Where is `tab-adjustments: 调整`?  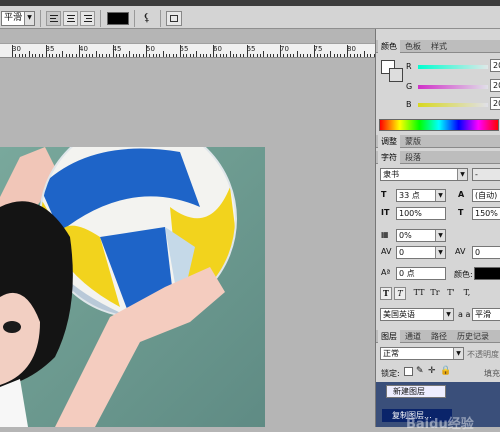 tab-adjustments: 调整 is located at coordinates (389, 141).